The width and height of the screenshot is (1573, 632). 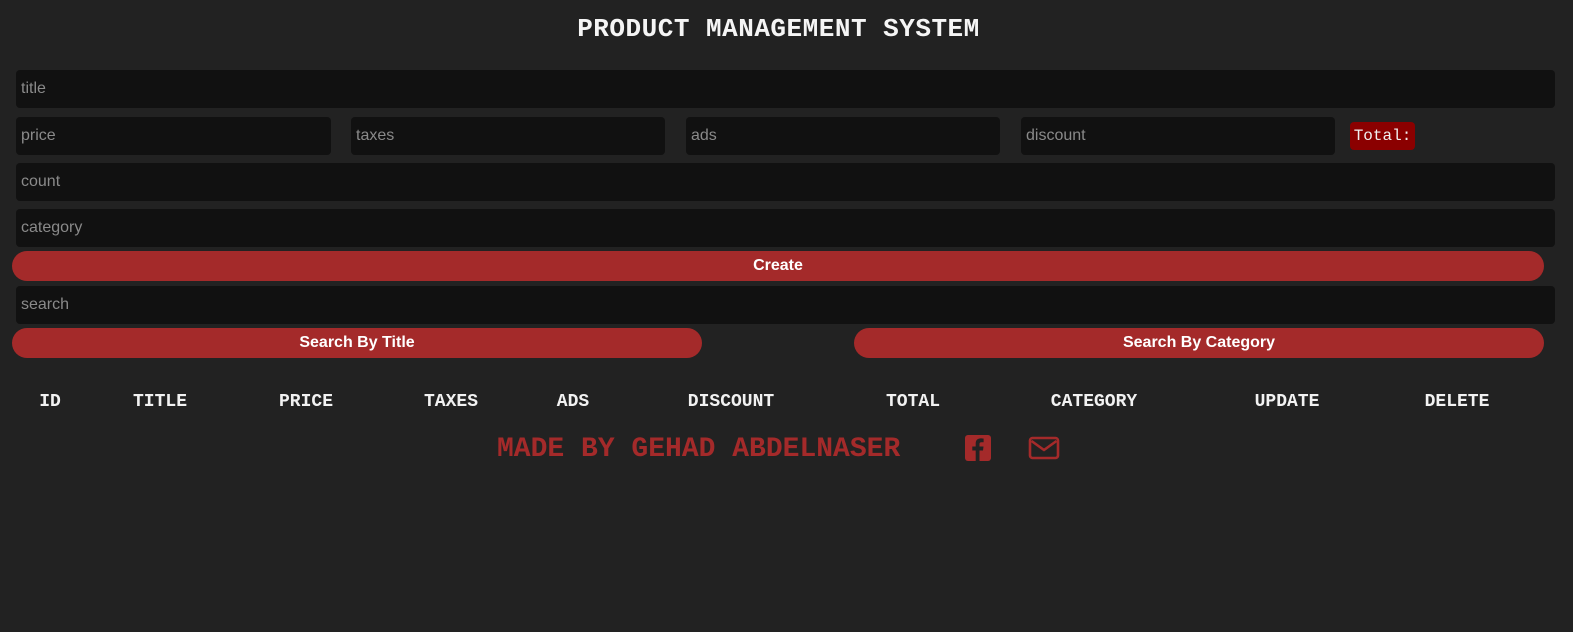 I want to click on title-input, so click(x=785, y=89).